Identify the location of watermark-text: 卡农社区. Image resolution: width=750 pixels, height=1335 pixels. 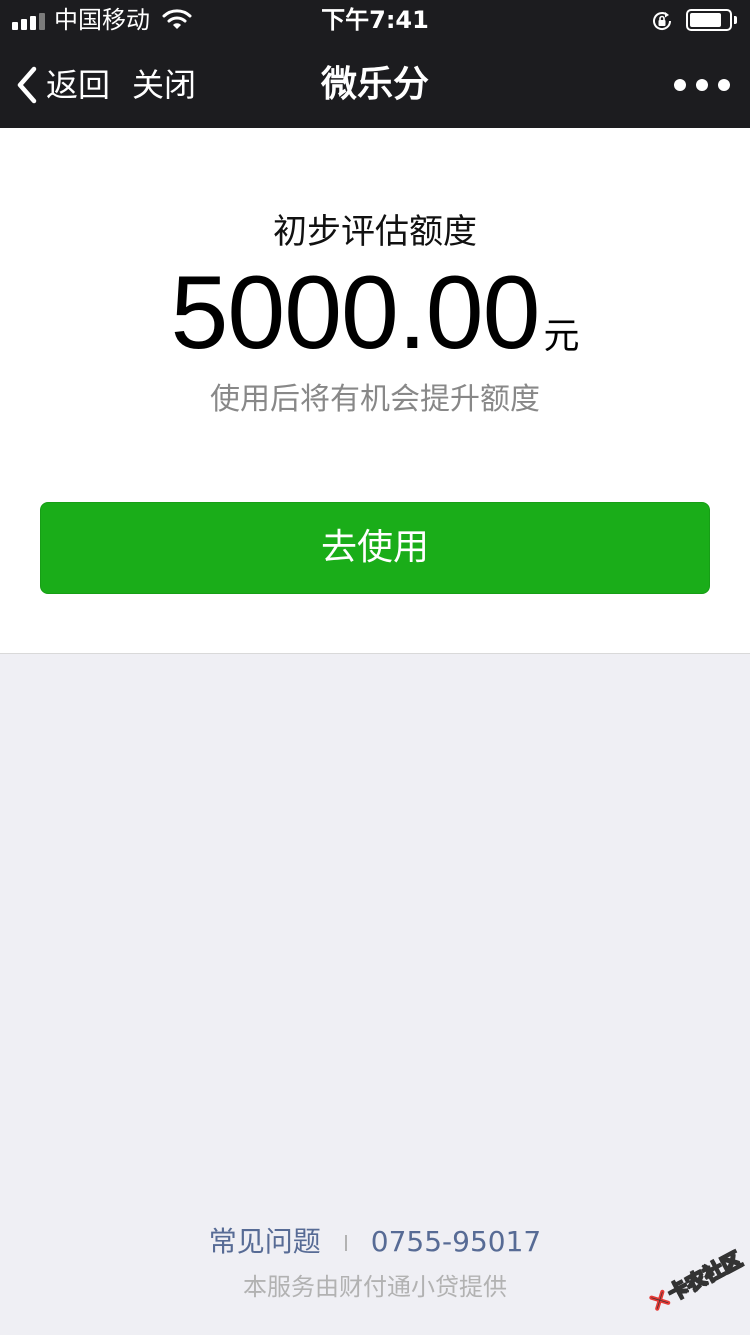
(704, 1276).